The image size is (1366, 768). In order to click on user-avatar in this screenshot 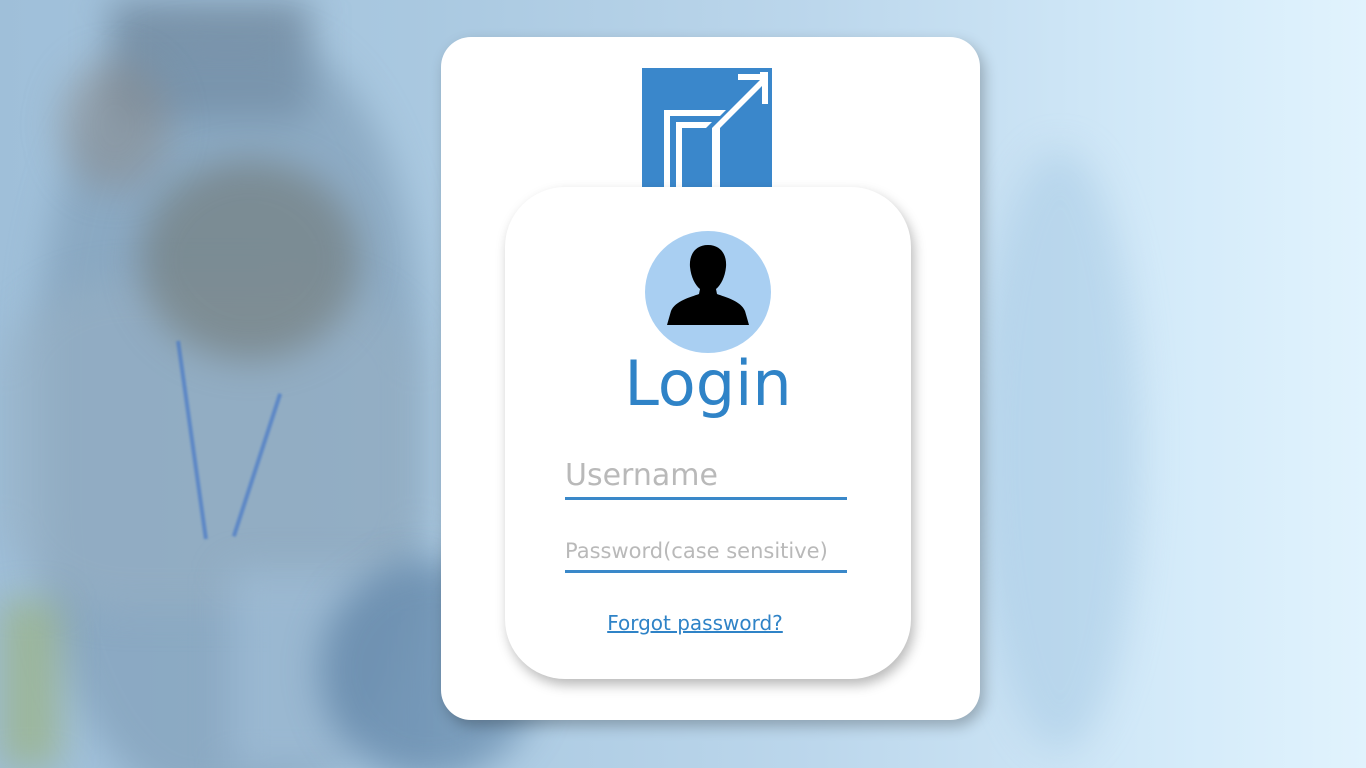, I will do `click(708, 292)`.